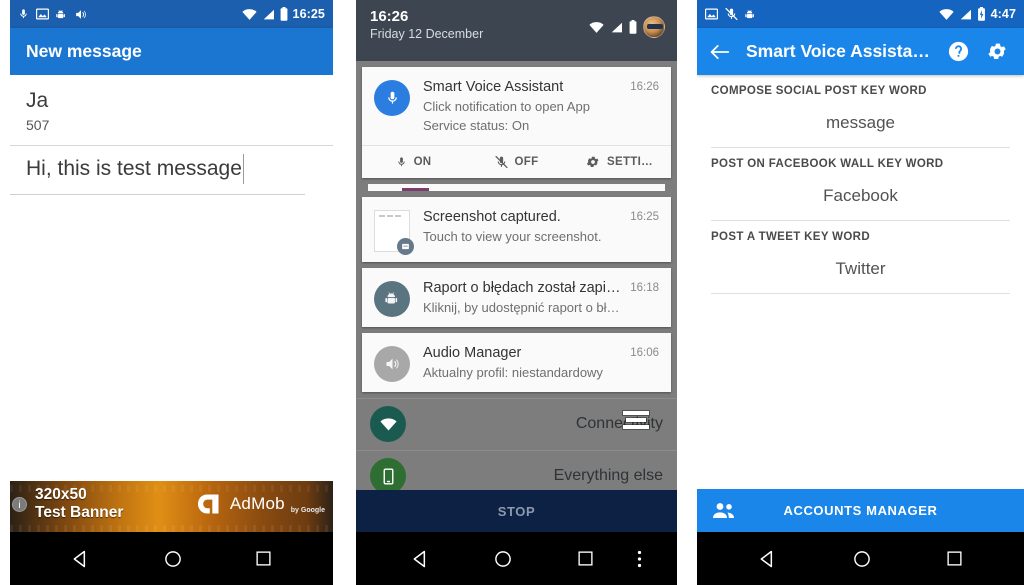  What do you see at coordinates (860, 268) in the screenshot?
I see `preference-value: Twitter` at bounding box center [860, 268].